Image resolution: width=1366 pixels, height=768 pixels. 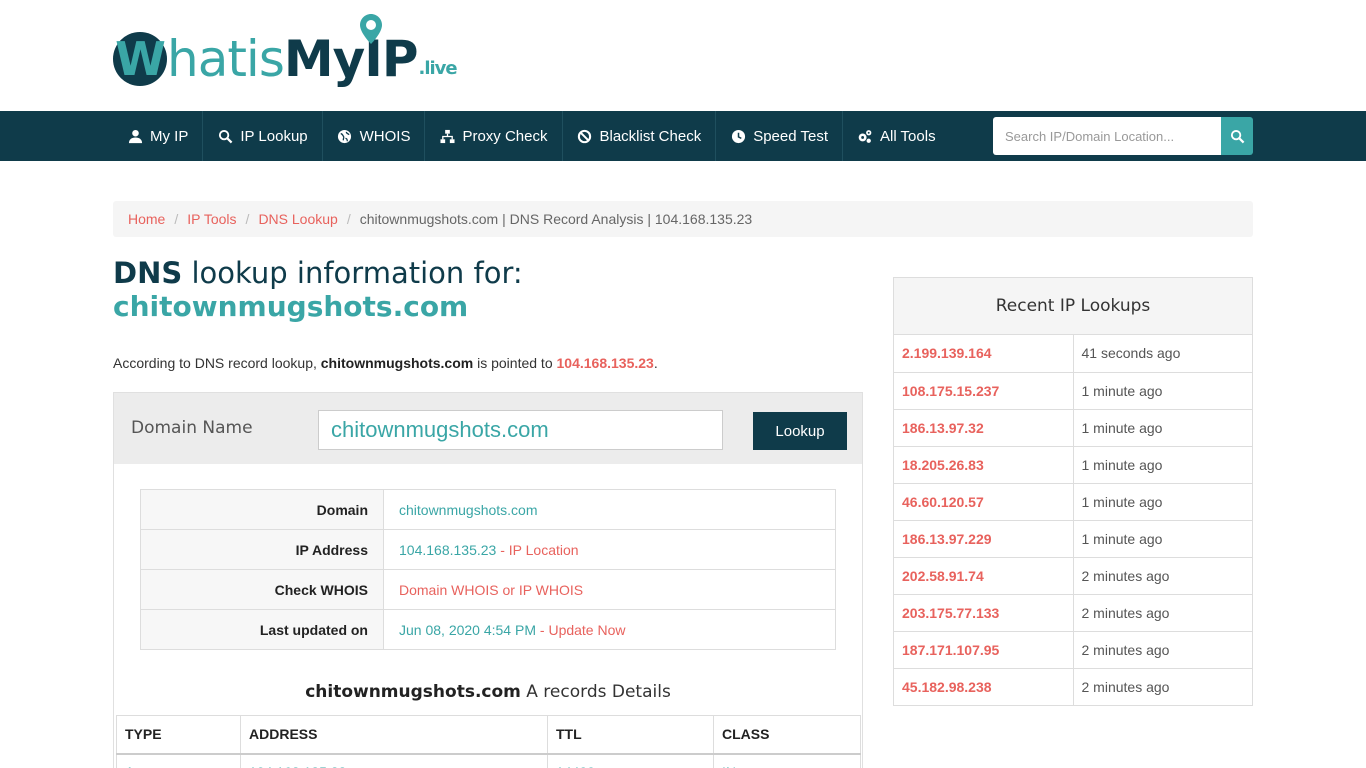 I want to click on ban-icon, so click(x=585, y=136).